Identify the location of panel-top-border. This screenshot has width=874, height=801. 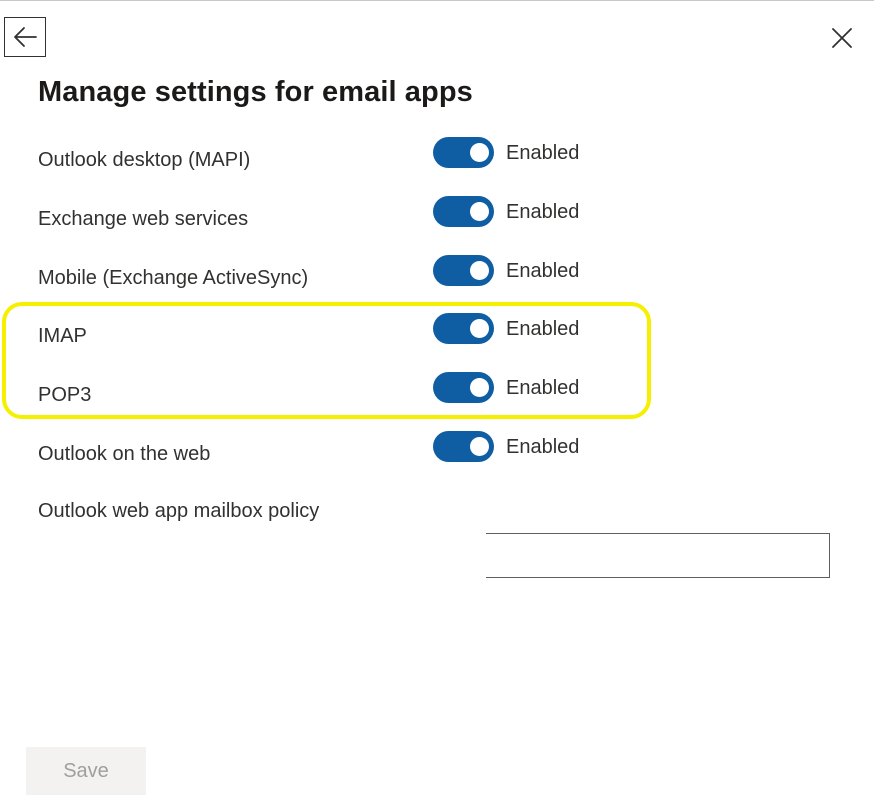
(437, 0).